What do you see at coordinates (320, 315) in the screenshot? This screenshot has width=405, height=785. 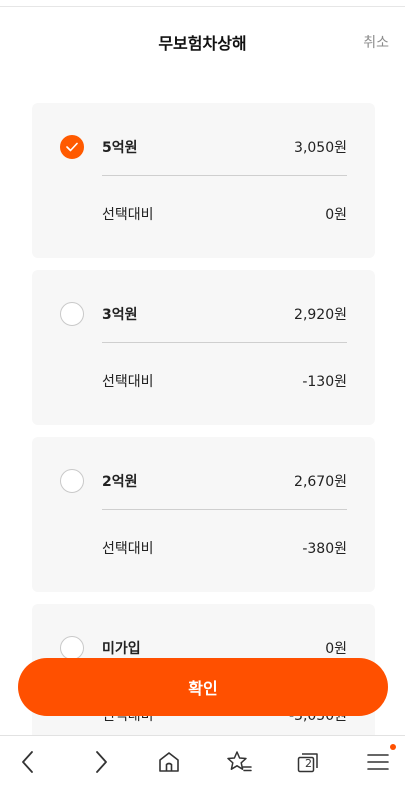 I see `option-price: 2,920원` at bounding box center [320, 315].